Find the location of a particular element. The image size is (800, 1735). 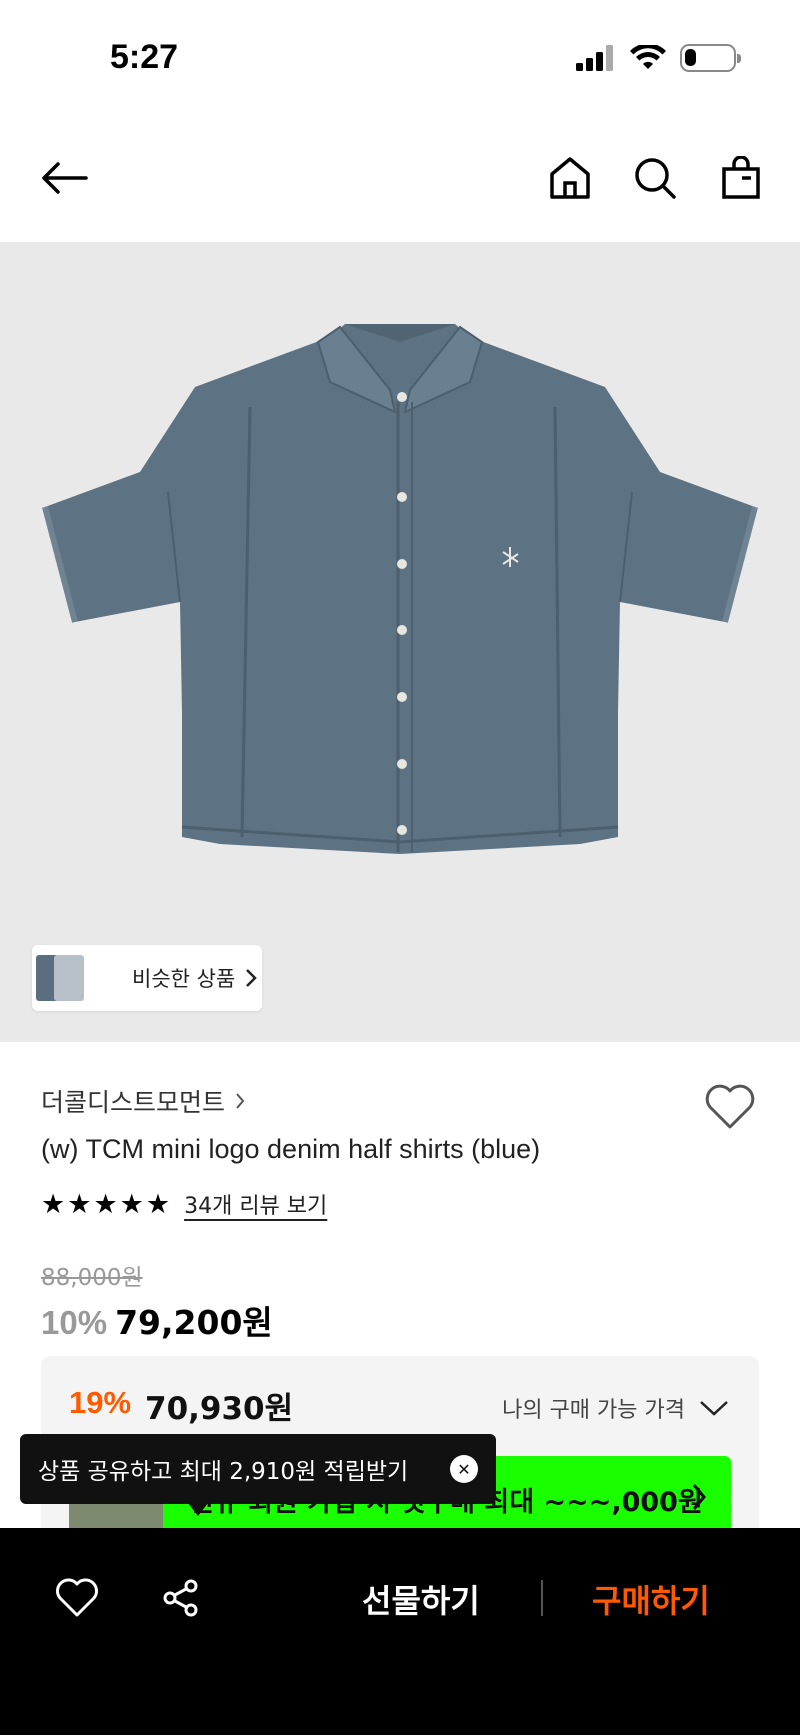

rating-row: ★ ★ ★ ★ ★ 34개 리뷰 보기 is located at coordinates (184, 1204).